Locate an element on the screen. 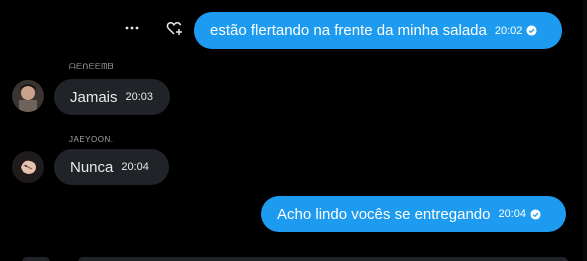 The height and width of the screenshot is (261, 587). message-row-incoming: Nunca 20:04 is located at coordinates (111, 167).